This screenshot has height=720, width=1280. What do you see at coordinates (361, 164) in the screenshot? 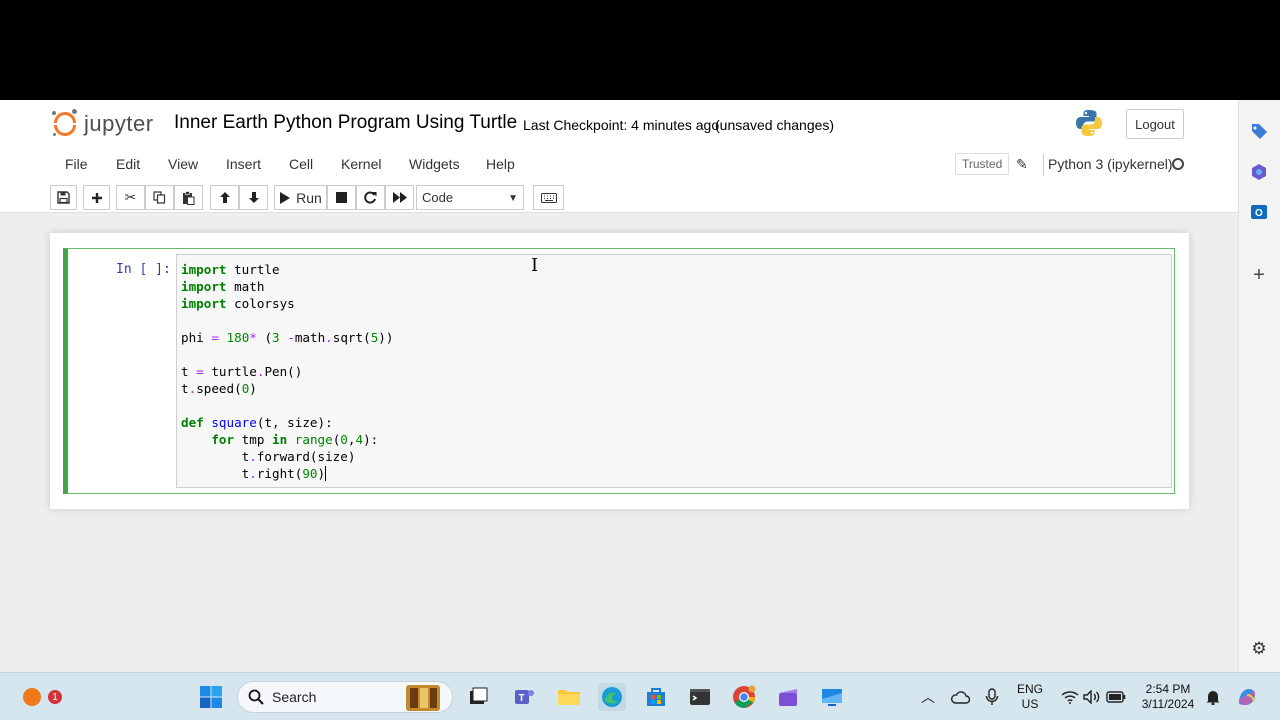
I see `menu-kernel: Kernel` at bounding box center [361, 164].